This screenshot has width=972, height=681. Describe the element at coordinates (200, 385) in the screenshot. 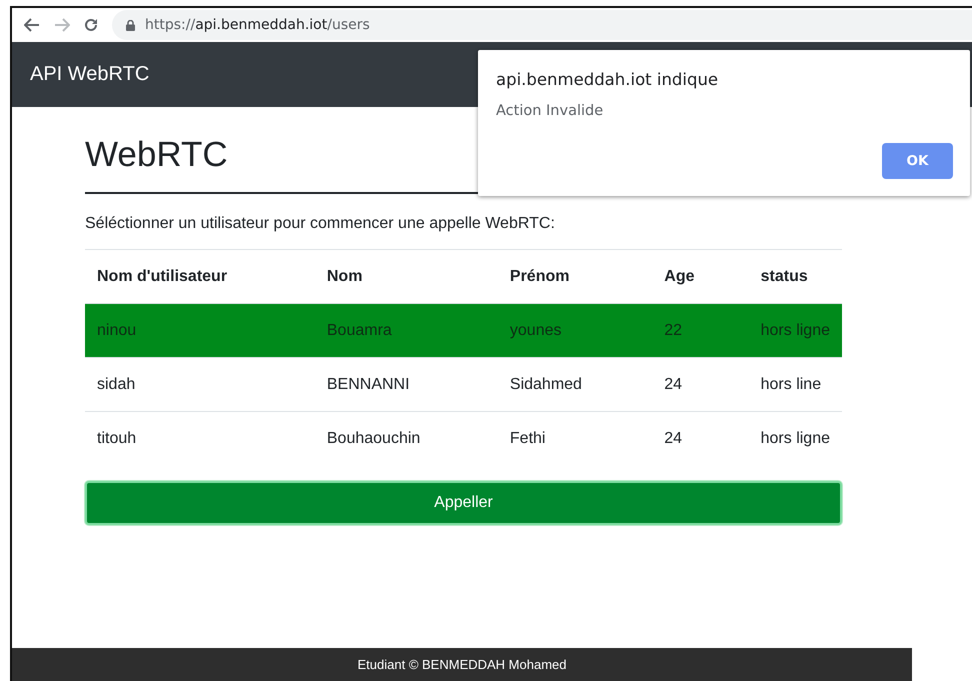

I see `table-cell: sidah` at that location.